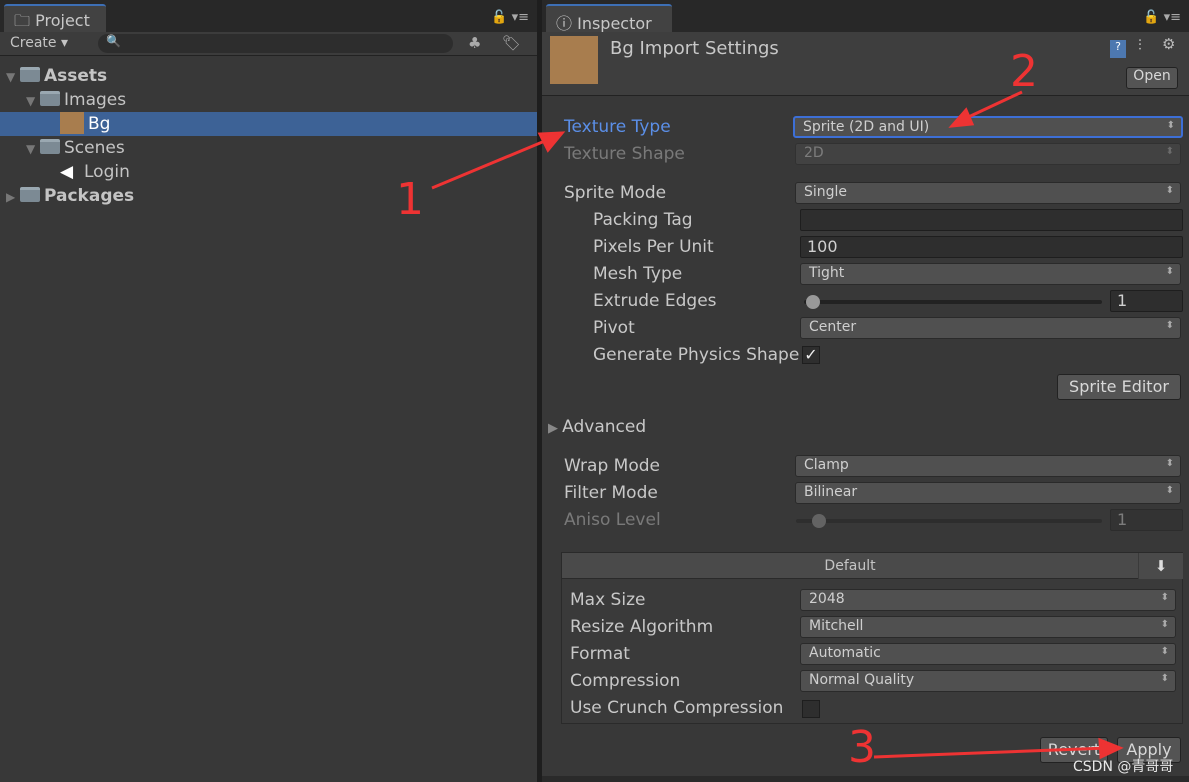  What do you see at coordinates (410, 199) in the screenshot?
I see `annotation-1: 1` at bounding box center [410, 199].